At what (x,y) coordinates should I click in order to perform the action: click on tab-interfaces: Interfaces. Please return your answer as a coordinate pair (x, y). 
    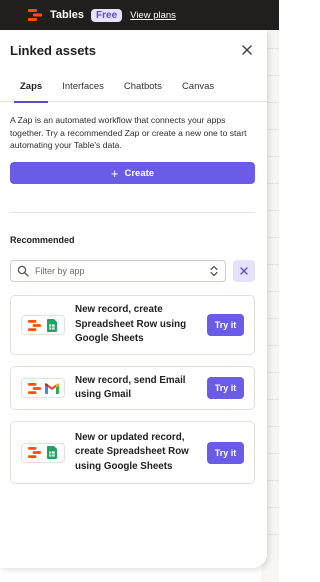
    Looking at the image, I should click on (83, 86).